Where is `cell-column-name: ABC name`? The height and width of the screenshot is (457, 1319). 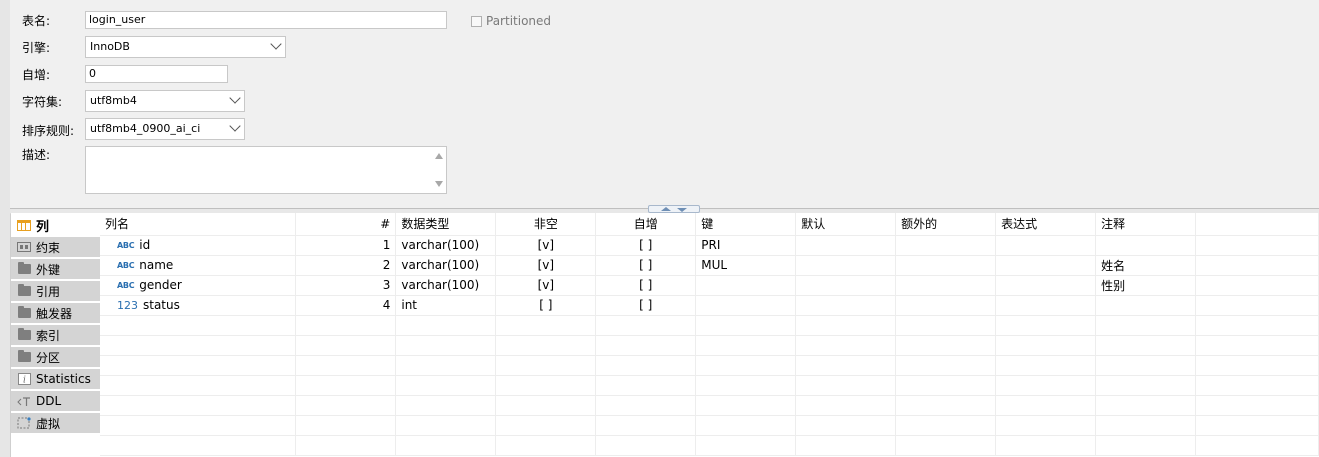 cell-column-name: ABC name is located at coordinates (198, 265).